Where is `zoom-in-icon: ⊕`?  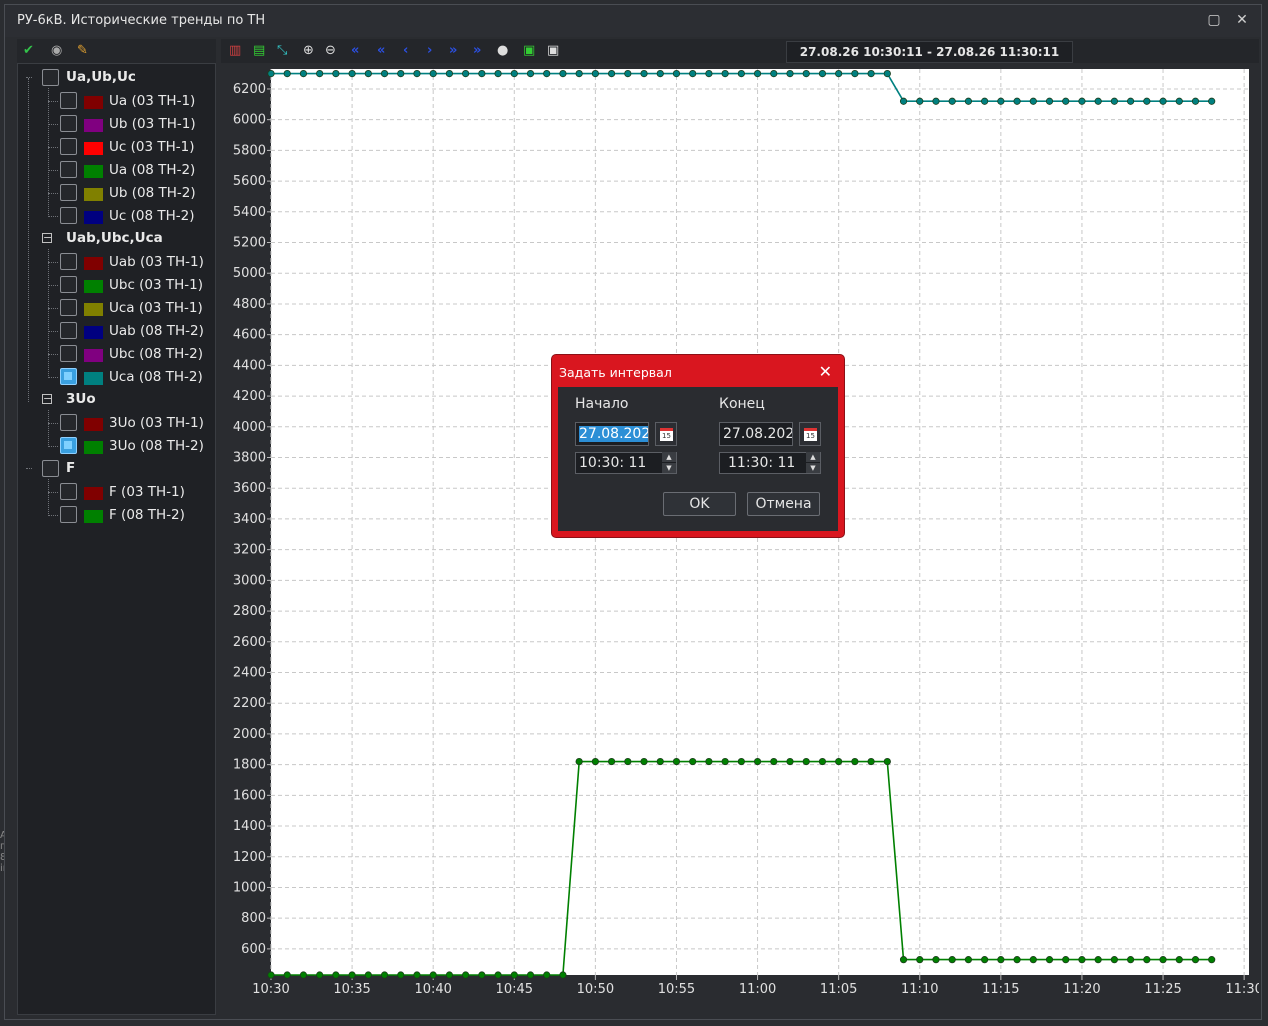
zoom-in-icon: ⊕ is located at coordinates (308, 51).